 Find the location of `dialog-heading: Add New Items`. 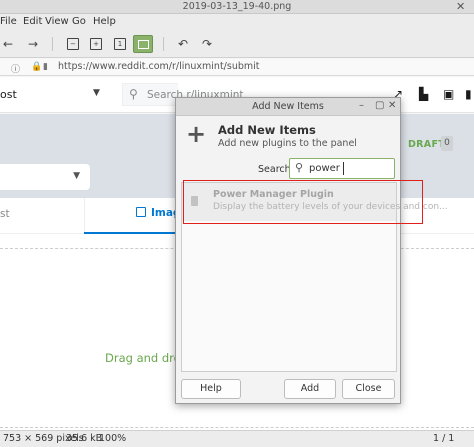

dialog-heading: Add New Items is located at coordinates (267, 130).